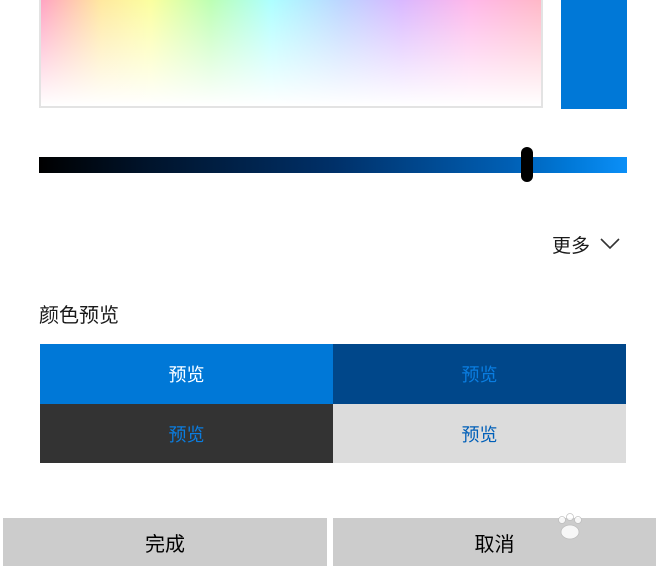 This screenshot has width=656, height=579. Describe the element at coordinates (186, 433) in the screenshot. I see `preview-cell-dark-theme: 预览` at that location.